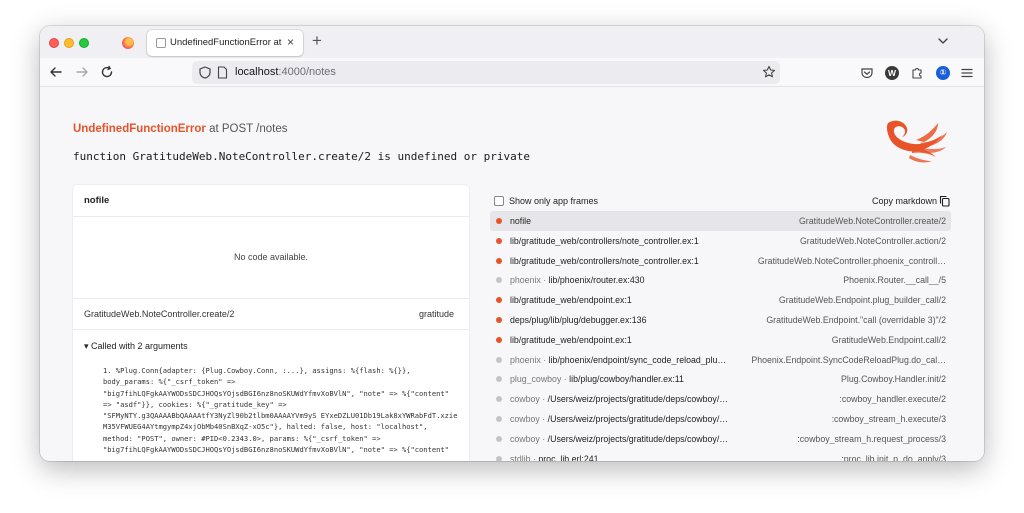 The image size is (1024, 513). I want to click on error-title: UndefinedFunctionError at POST /notes, so click(180, 129).